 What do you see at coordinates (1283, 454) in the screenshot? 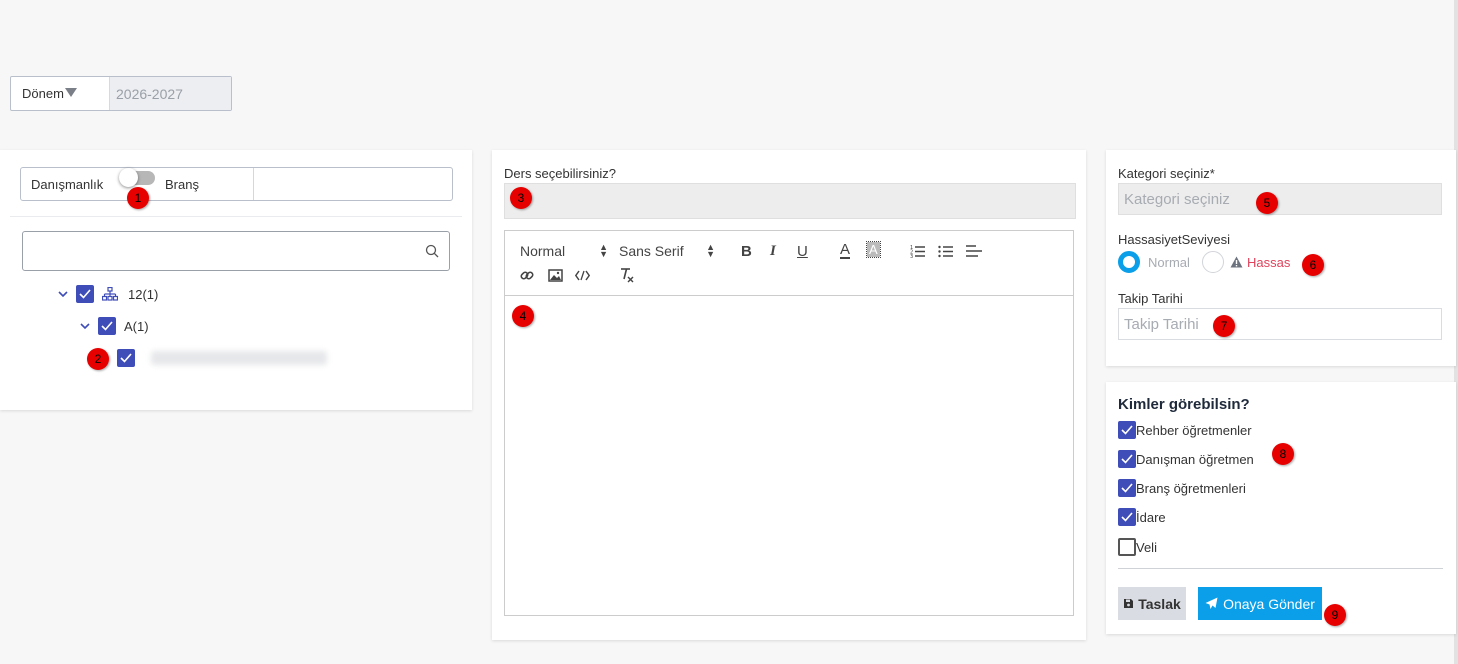
I see `marker-8: 8` at bounding box center [1283, 454].